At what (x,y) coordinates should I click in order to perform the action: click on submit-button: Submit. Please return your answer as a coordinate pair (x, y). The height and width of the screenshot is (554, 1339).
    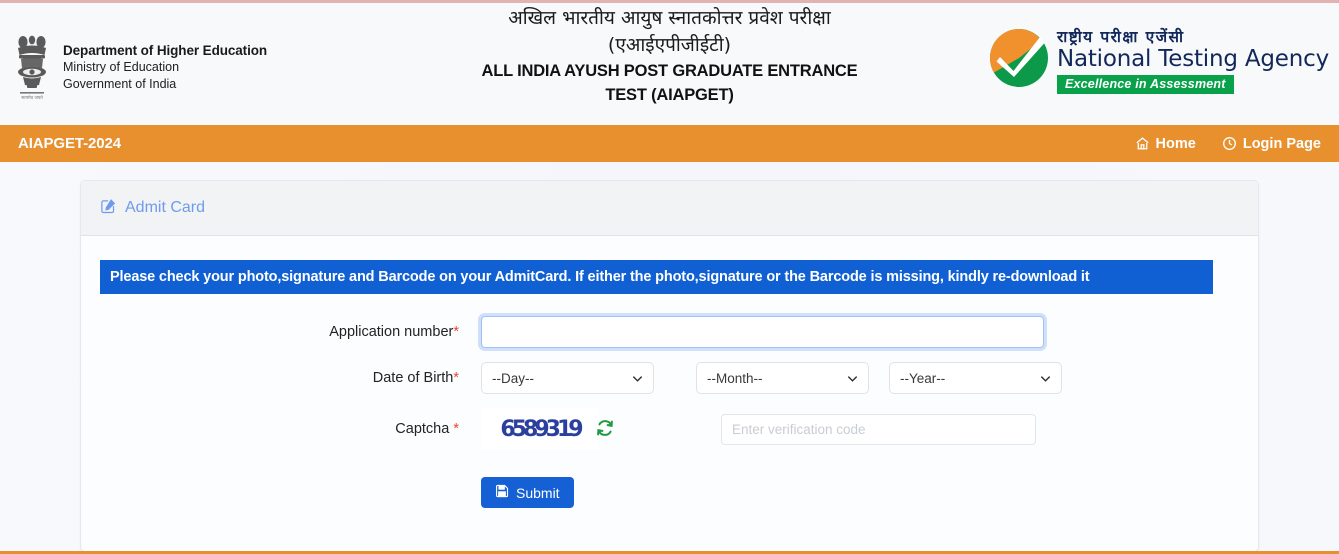
    Looking at the image, I should click on (527, 493).